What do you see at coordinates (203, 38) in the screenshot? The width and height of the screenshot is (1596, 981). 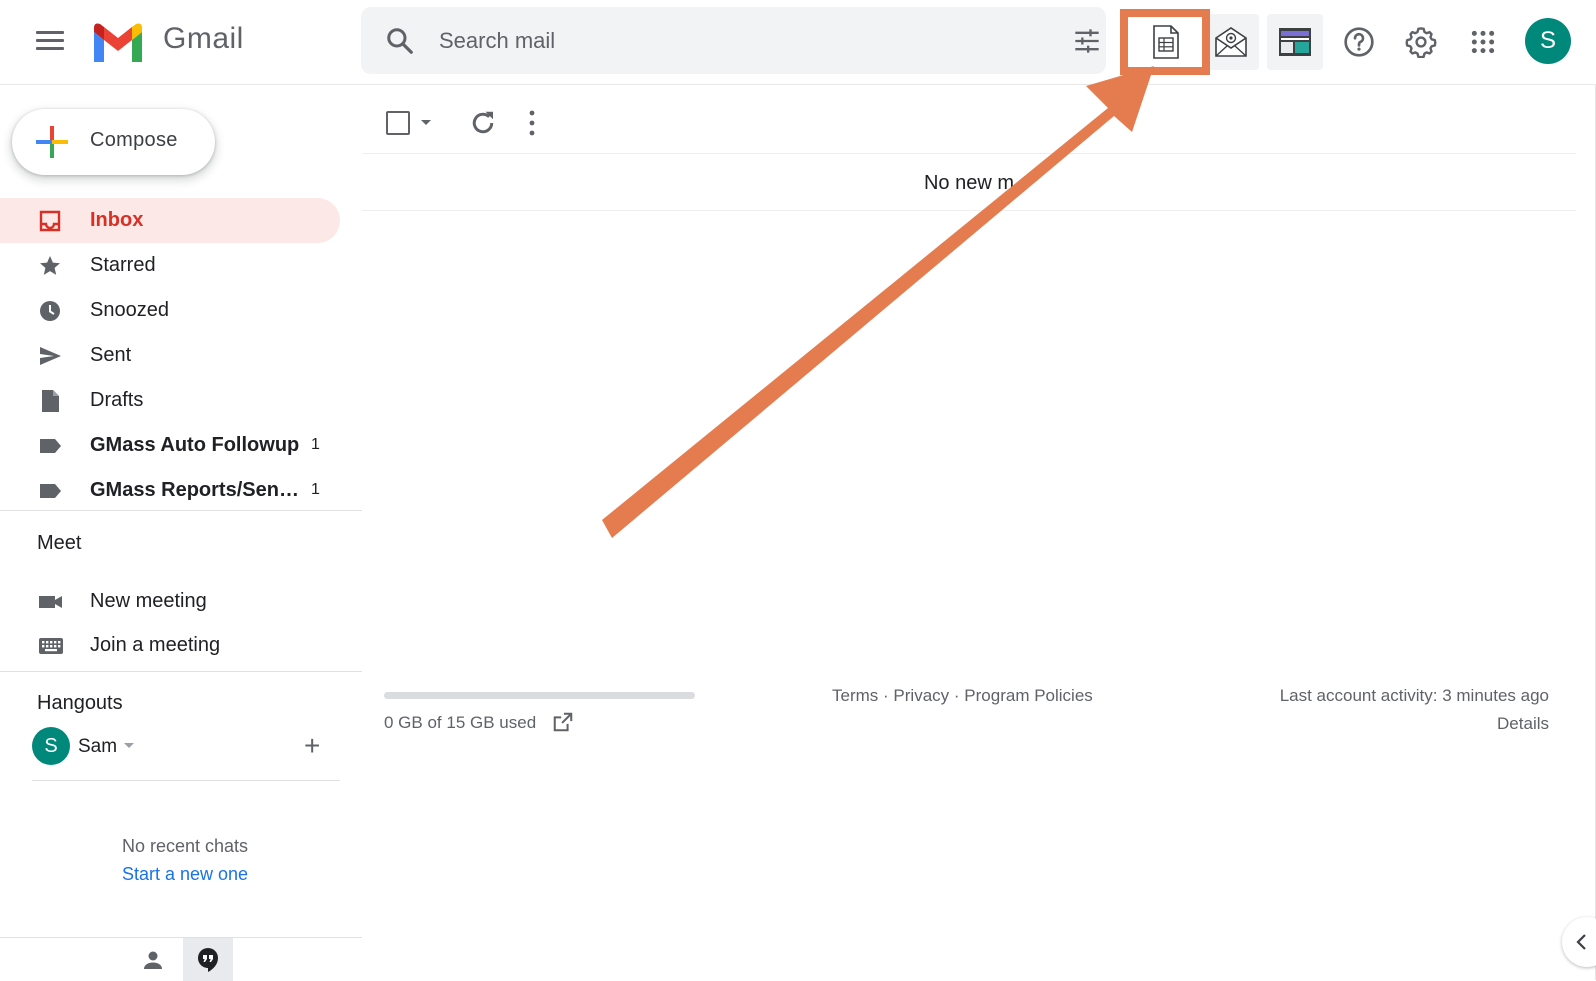 I see `app-name: Gmail` at bounding box center [203, 38].